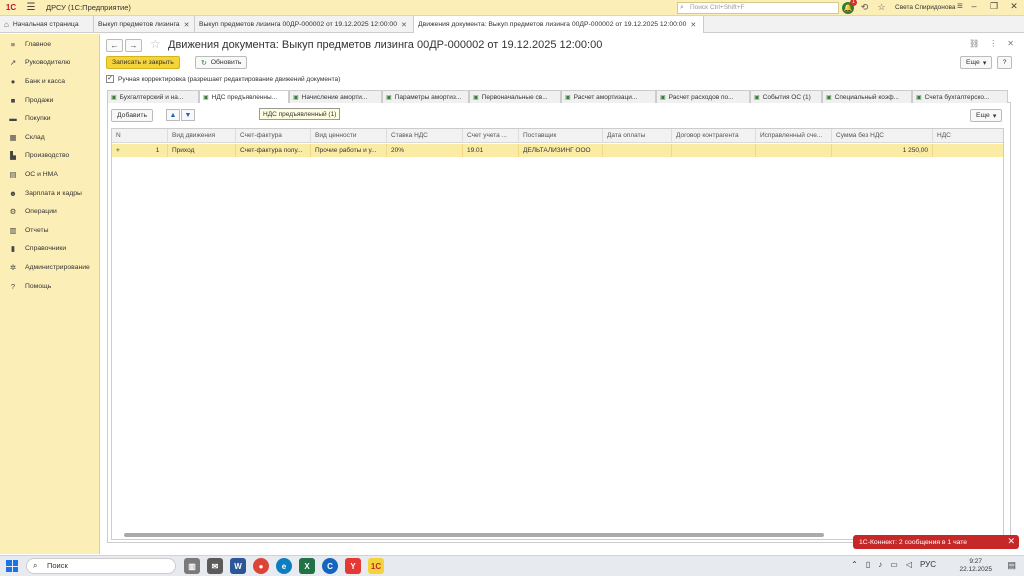  Describe the element at coordinates (758, 8) in the screenshot. I see `global-search-input: ⌕ Поиск Ctrl+Shift+F` at that location.